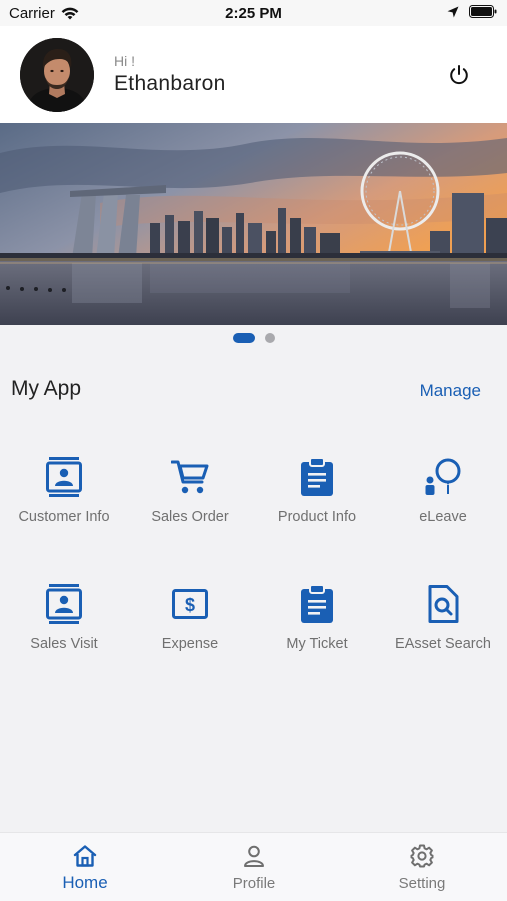 The image size is (507, 901). What do you see at coordinates (124, 61) in the screenshot?
I see `greeting-text: Hi !` at bounding box center [124, 61].